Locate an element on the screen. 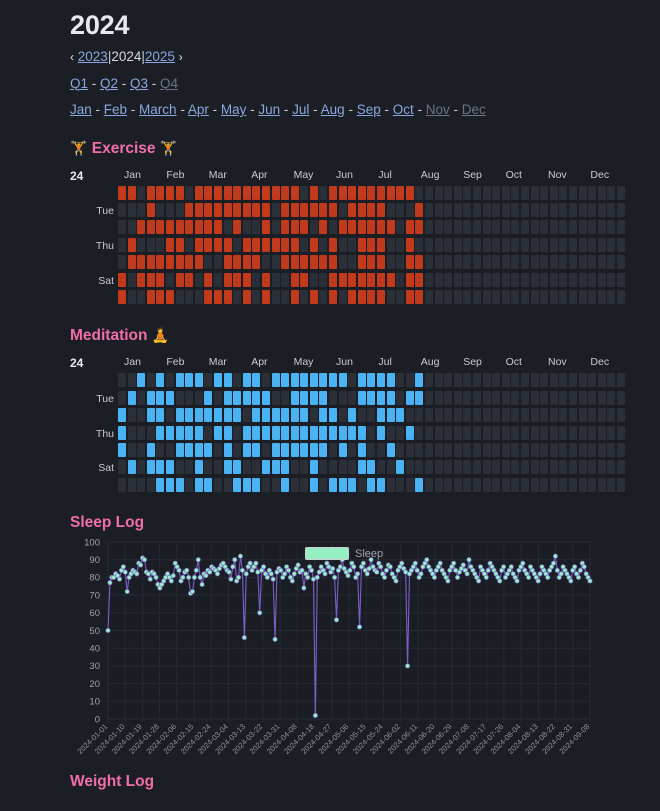 Image resolution: width=660 pixels, height=811 pixels. month-link-jul: Jul is located at coordinates (300, 109).